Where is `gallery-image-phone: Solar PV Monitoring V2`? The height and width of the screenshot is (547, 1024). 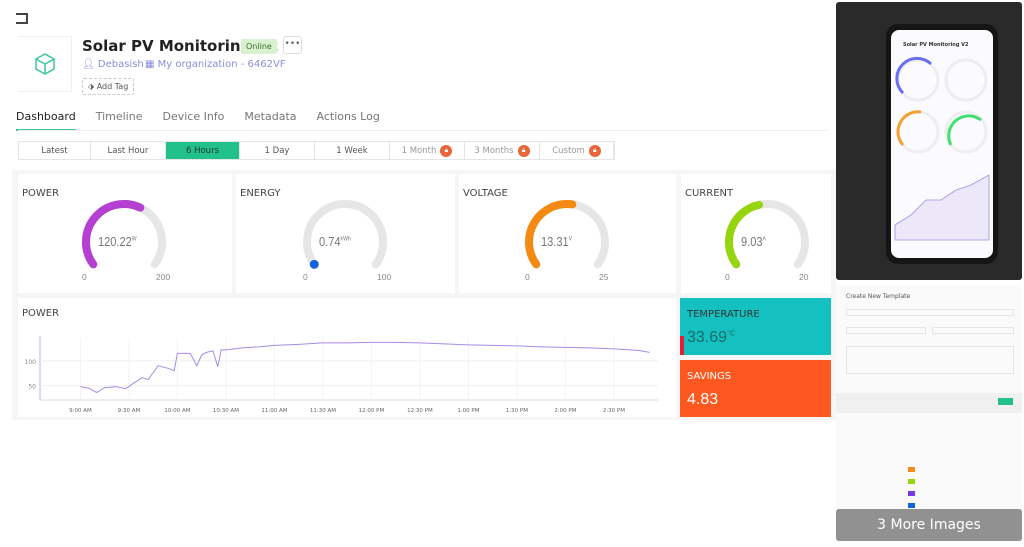
gallery-image-phone: Solar PV Monitoring V2 is located at coordinates (929, 141).